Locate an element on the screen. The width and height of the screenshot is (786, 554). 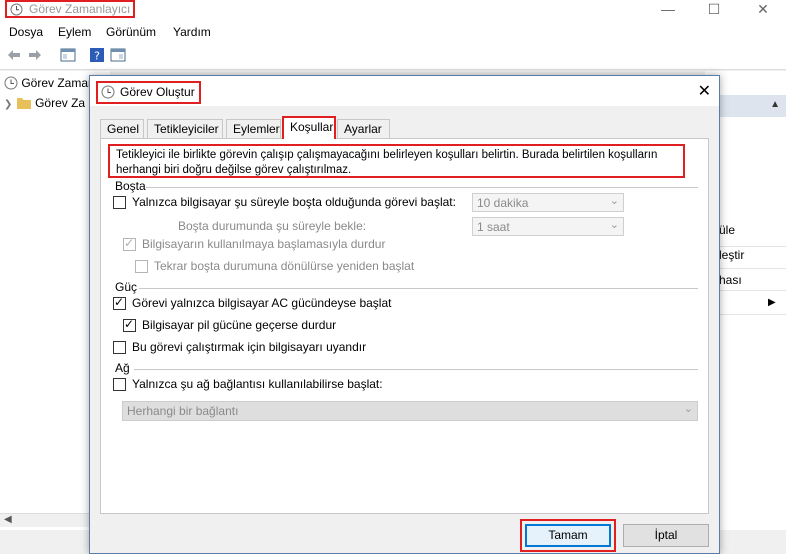
network-connection-combo: Herhangi bir bağlantı ⌄ is located at coordinates (410, 411).